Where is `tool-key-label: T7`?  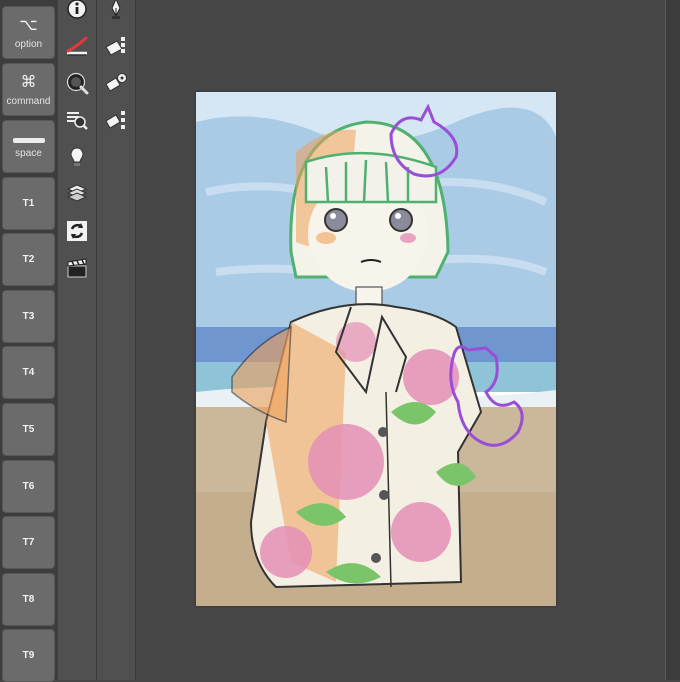 tool-key-label: T7 is located at coordinates (28, 542).